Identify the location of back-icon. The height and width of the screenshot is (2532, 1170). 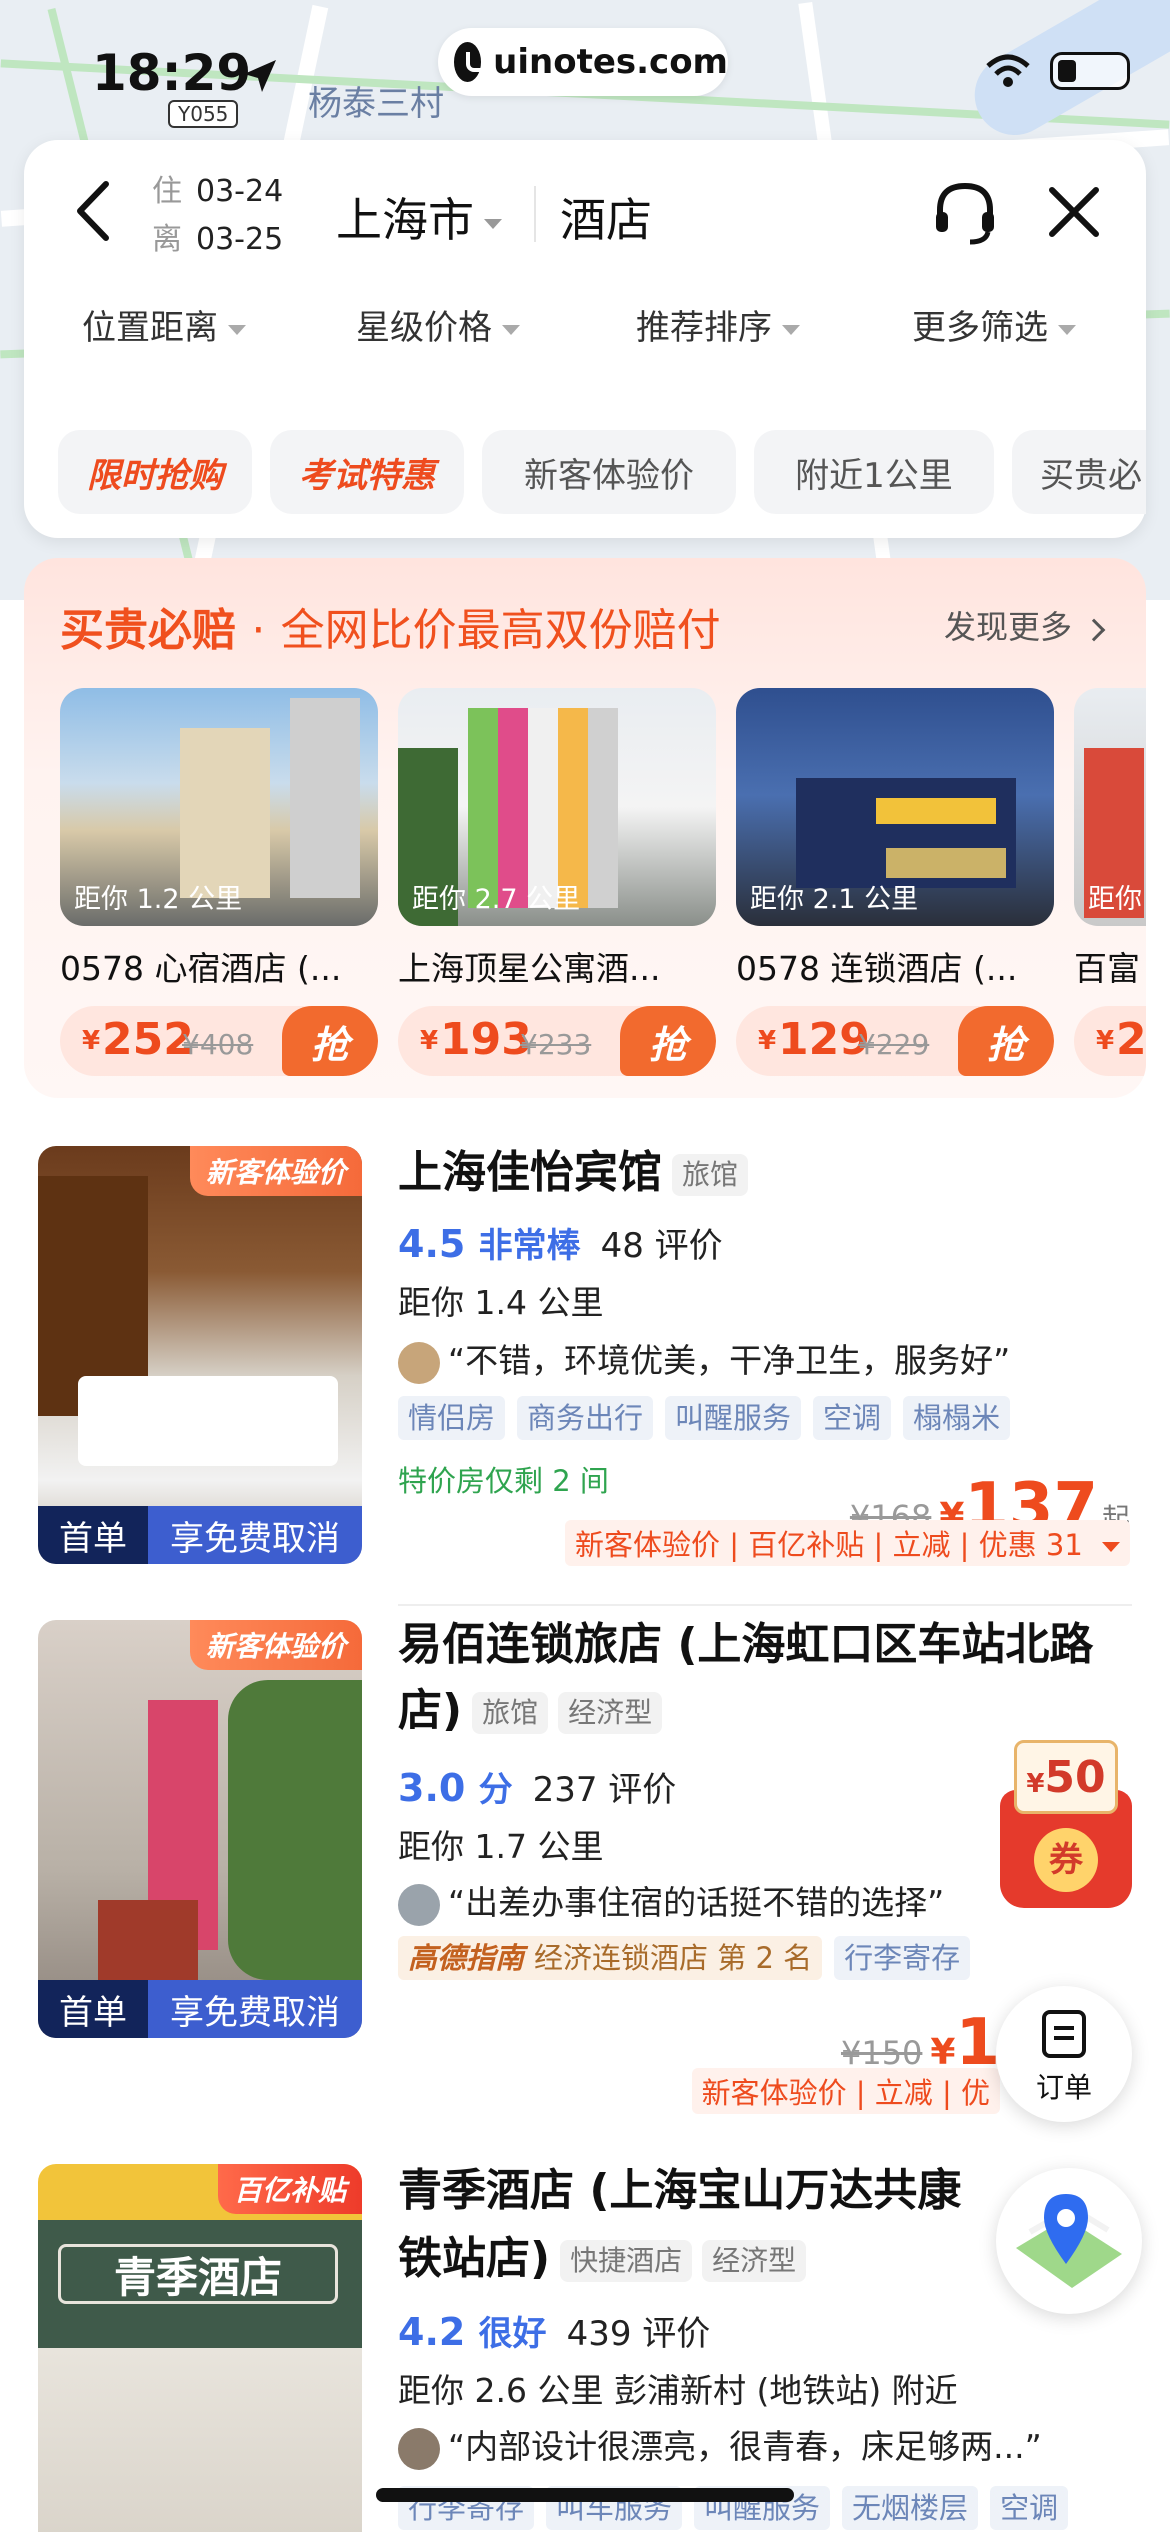
(94, 211).